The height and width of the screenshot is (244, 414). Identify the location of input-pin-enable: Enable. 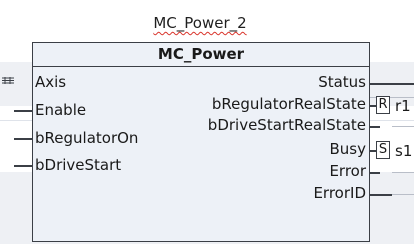
(60, 110).